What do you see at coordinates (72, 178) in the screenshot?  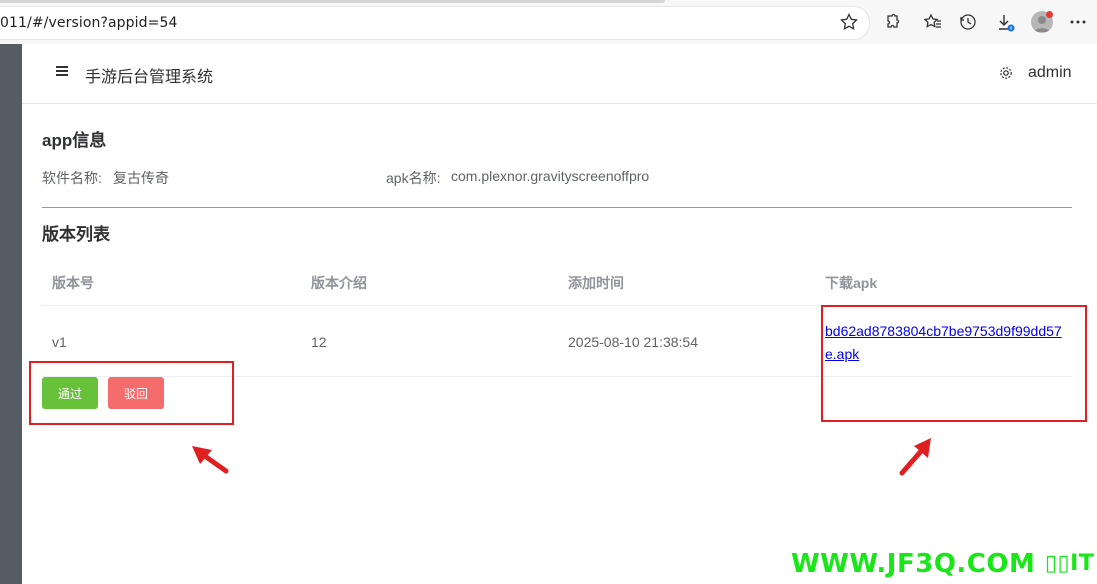 I see `software-name-label: 软件名称:` at bounding box center [72, 178].